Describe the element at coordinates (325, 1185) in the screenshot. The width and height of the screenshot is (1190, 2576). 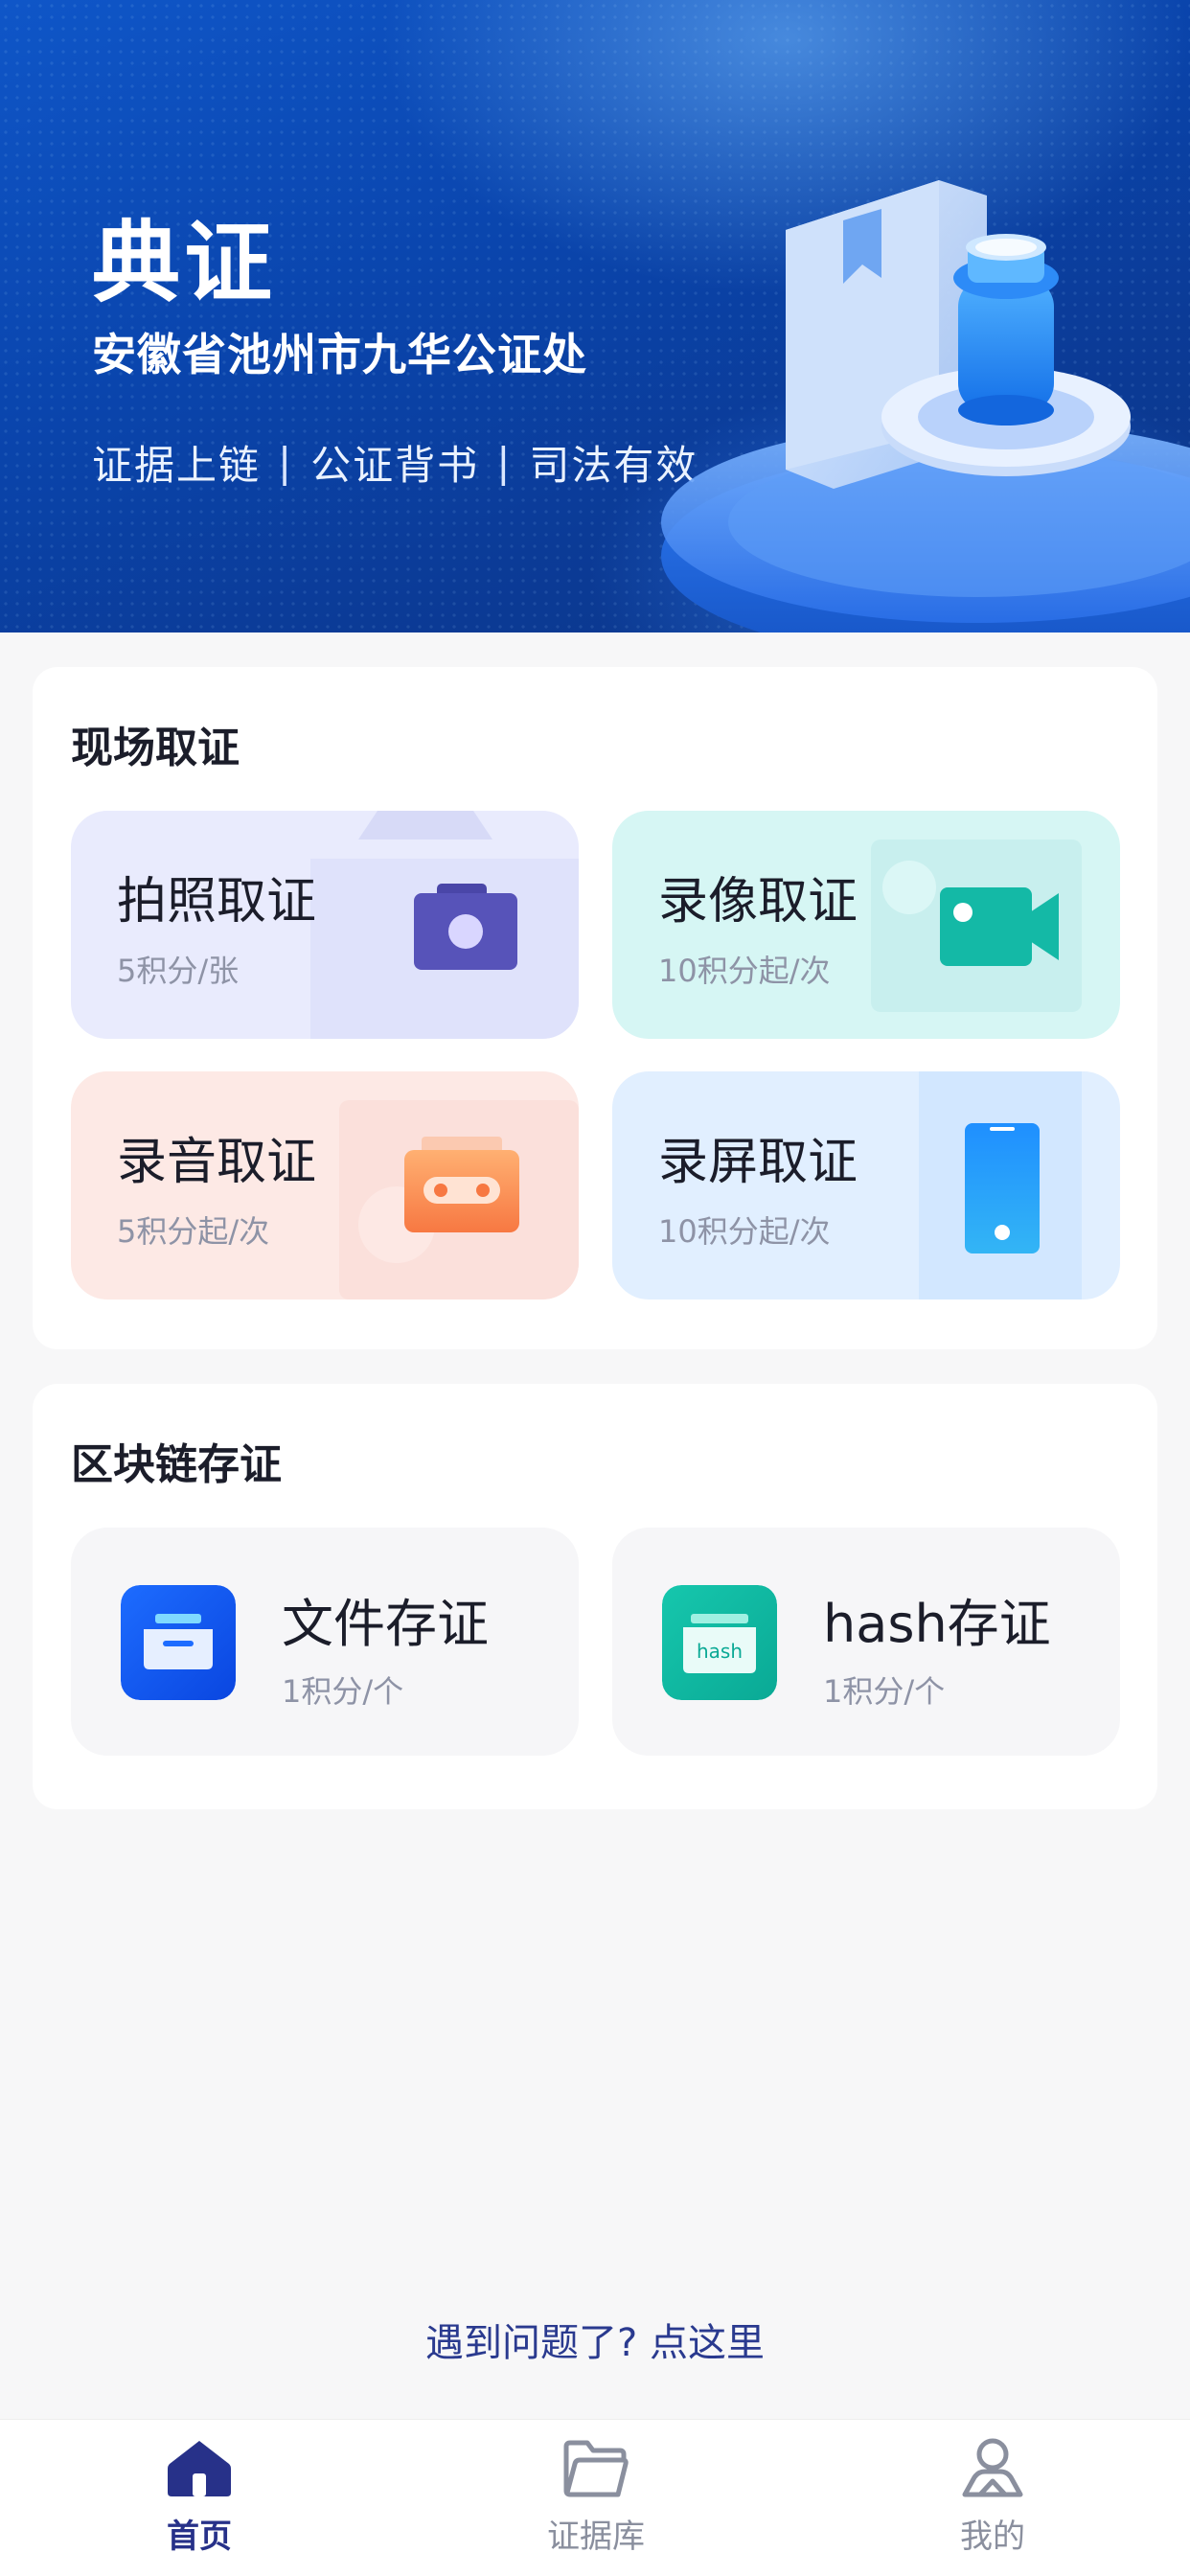
I see `audio-evidence-button: 录音取证 5积分起/次` at that location.